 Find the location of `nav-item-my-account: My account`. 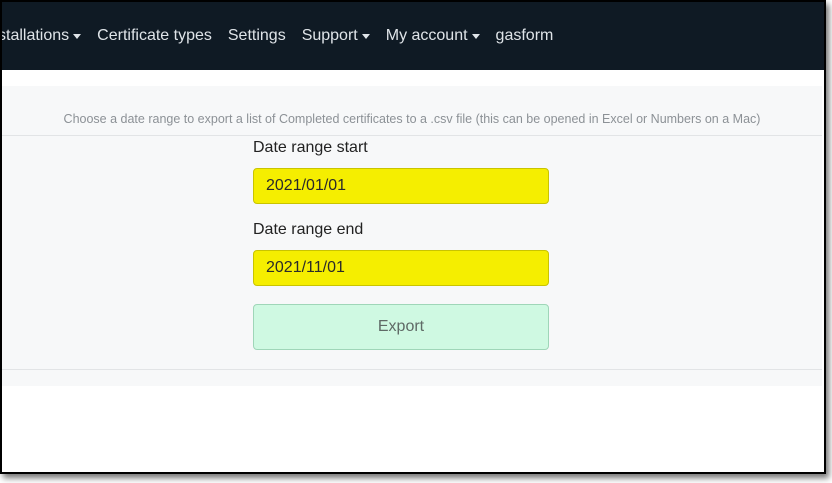

nav-item-my-account: My account is located at coordinates (433, 36).